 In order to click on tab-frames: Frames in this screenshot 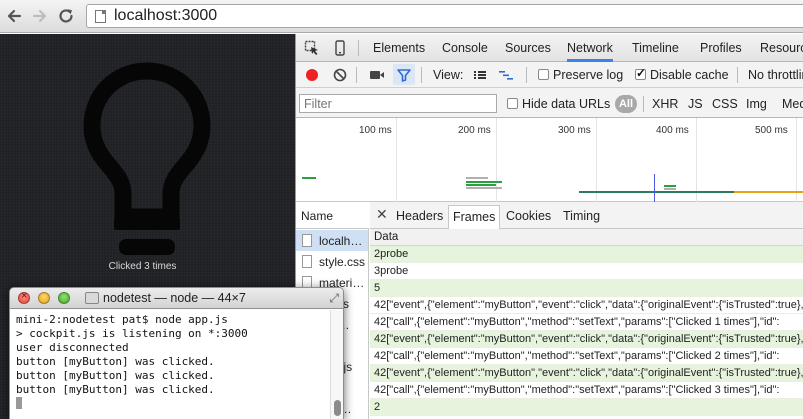, I will do `click(474, 217)`.